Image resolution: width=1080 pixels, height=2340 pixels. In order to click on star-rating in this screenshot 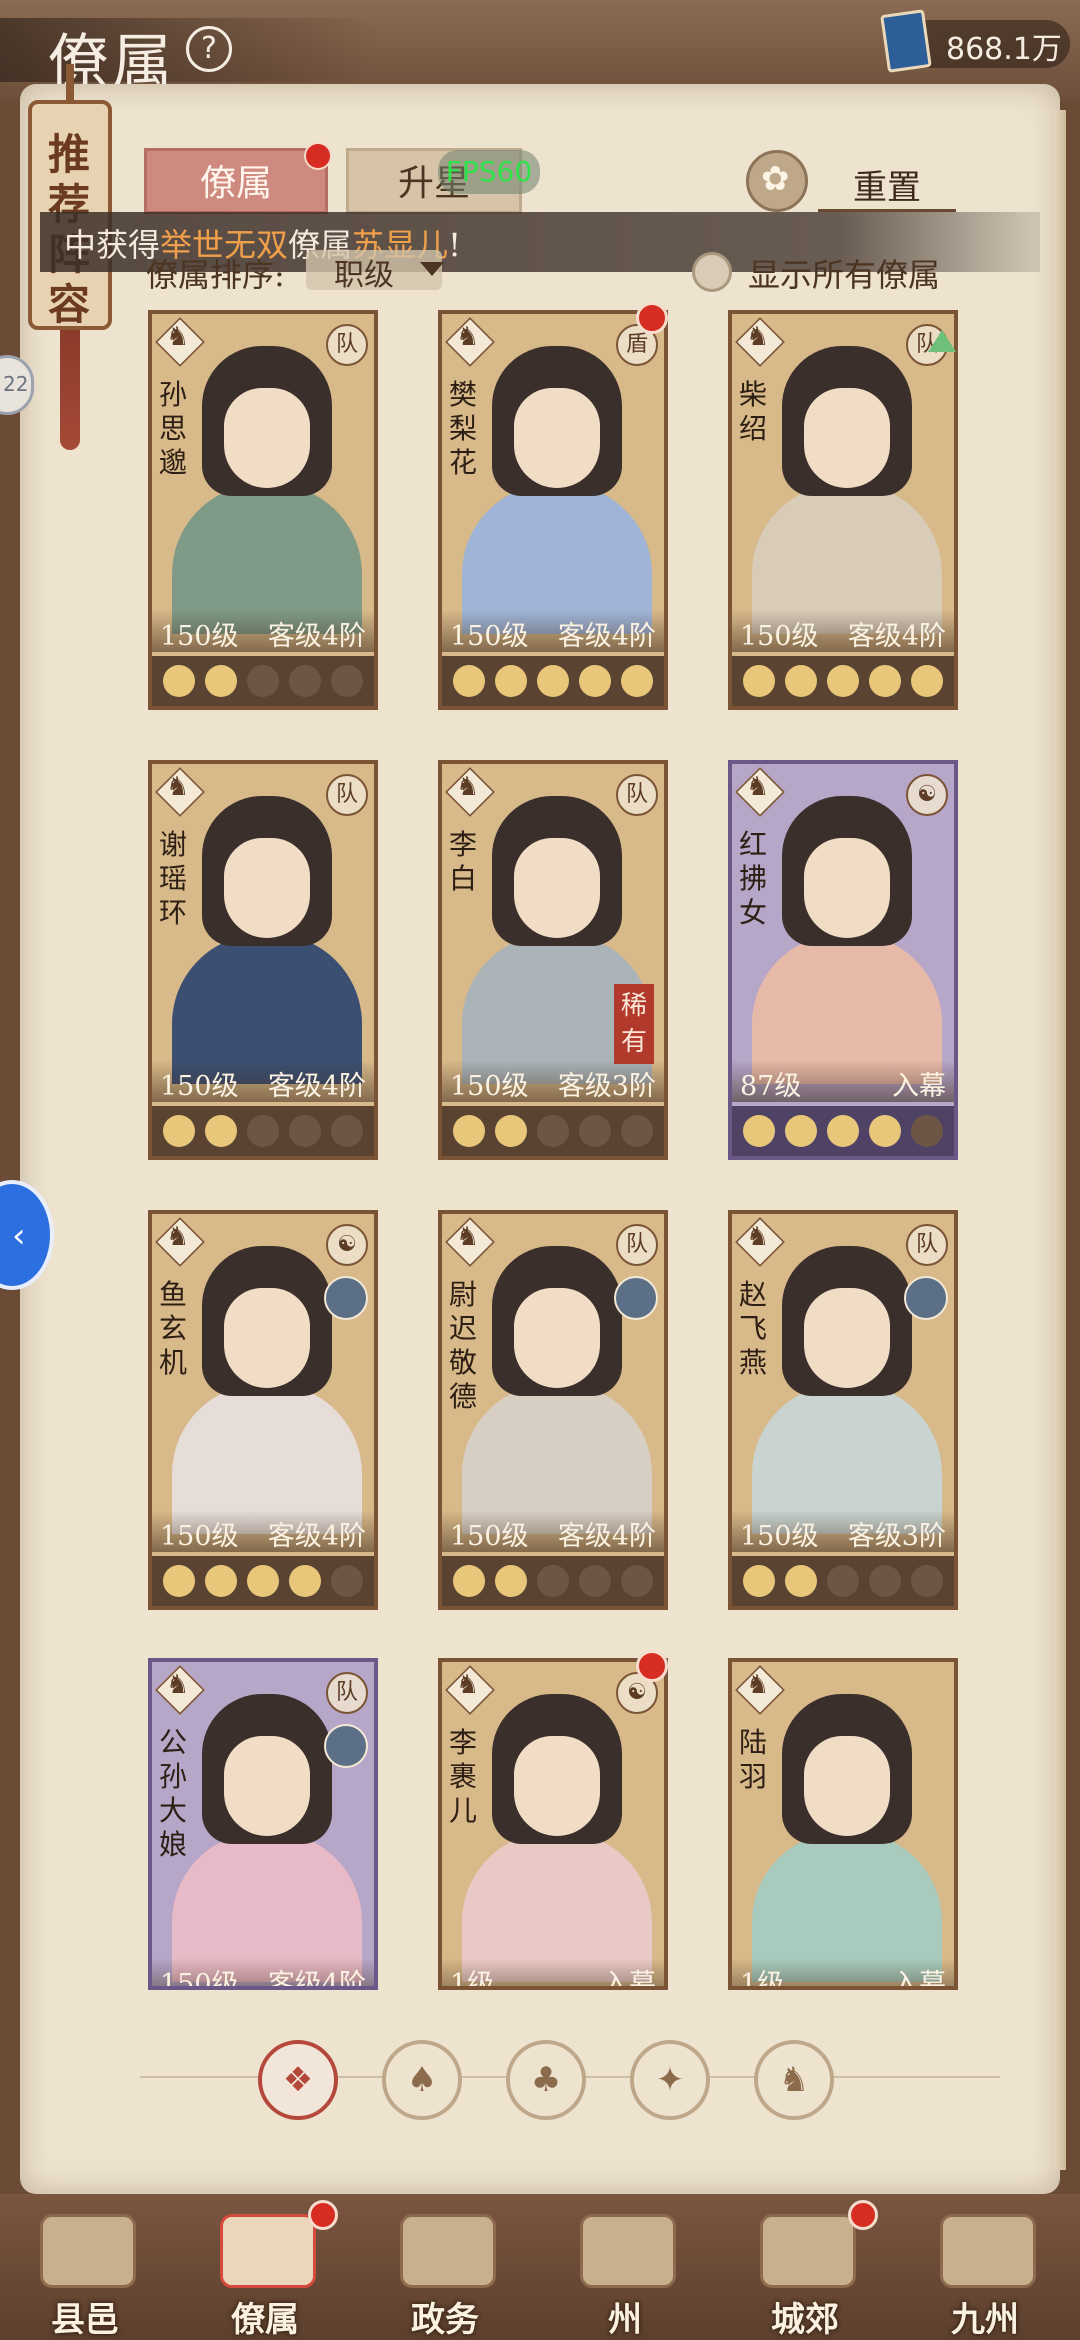, I will do `click(843, 1581)`.